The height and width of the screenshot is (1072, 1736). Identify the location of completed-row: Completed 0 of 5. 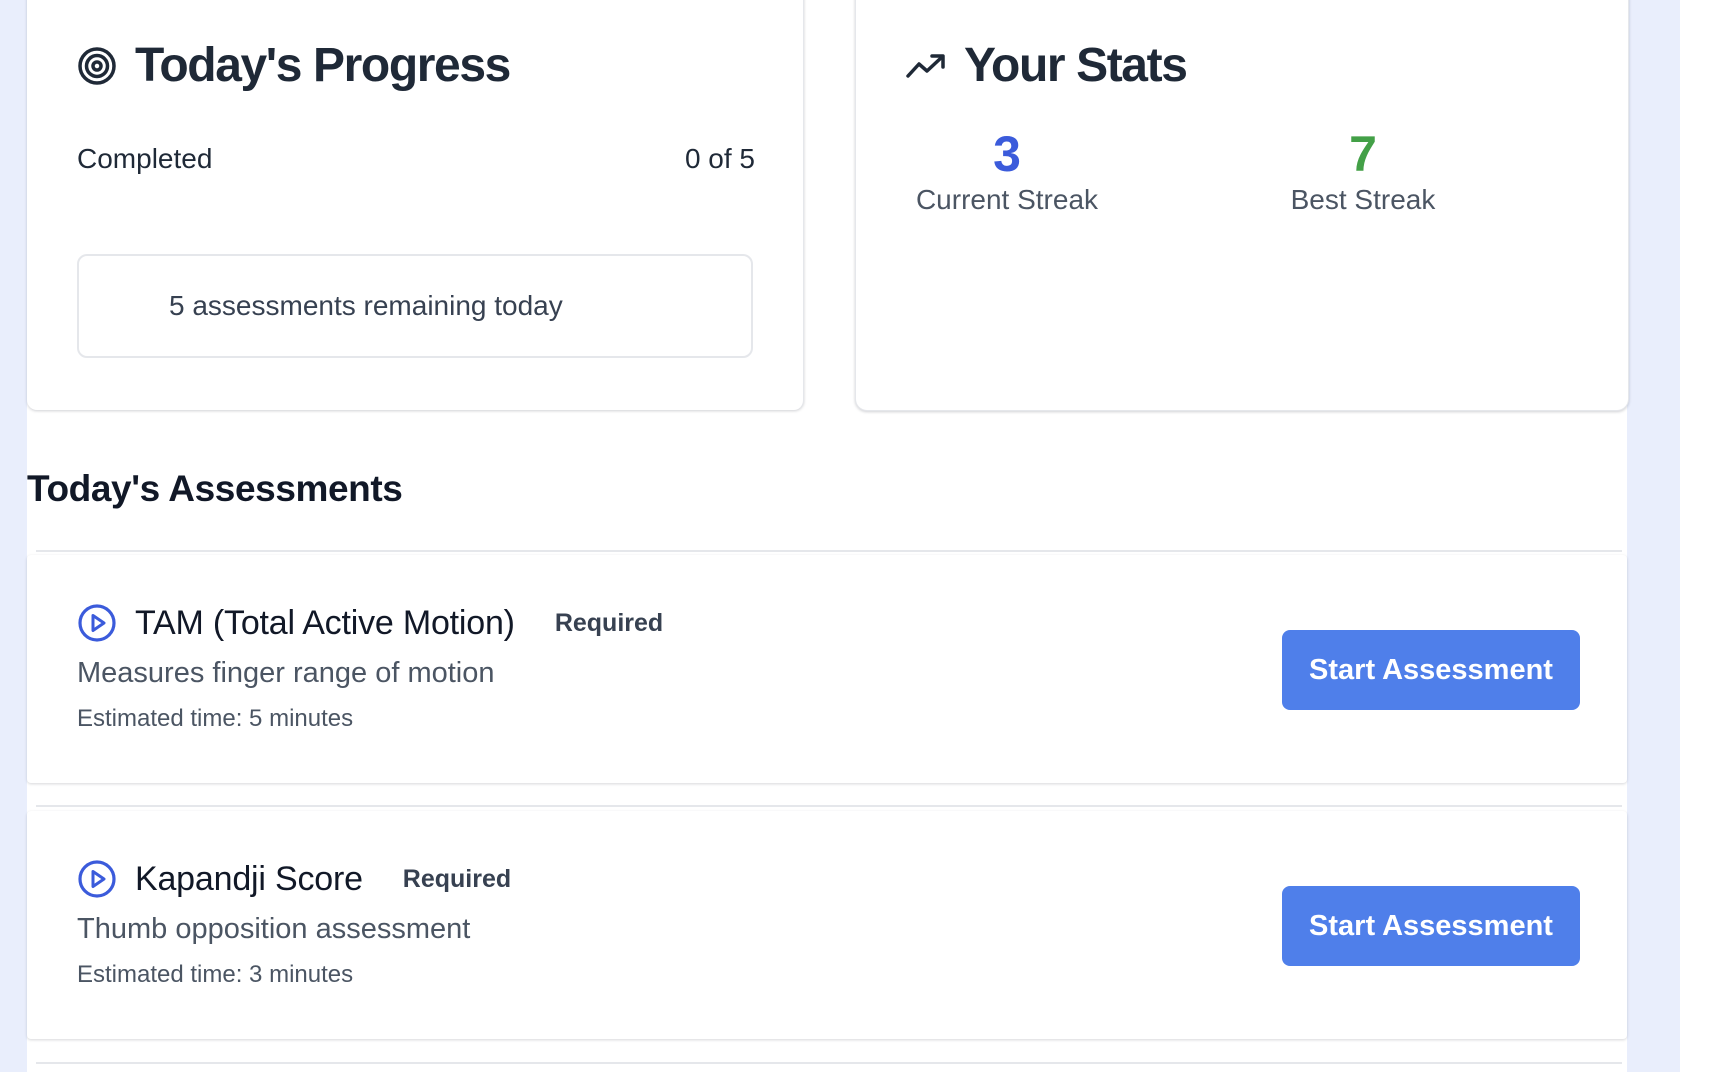
(416, 159).